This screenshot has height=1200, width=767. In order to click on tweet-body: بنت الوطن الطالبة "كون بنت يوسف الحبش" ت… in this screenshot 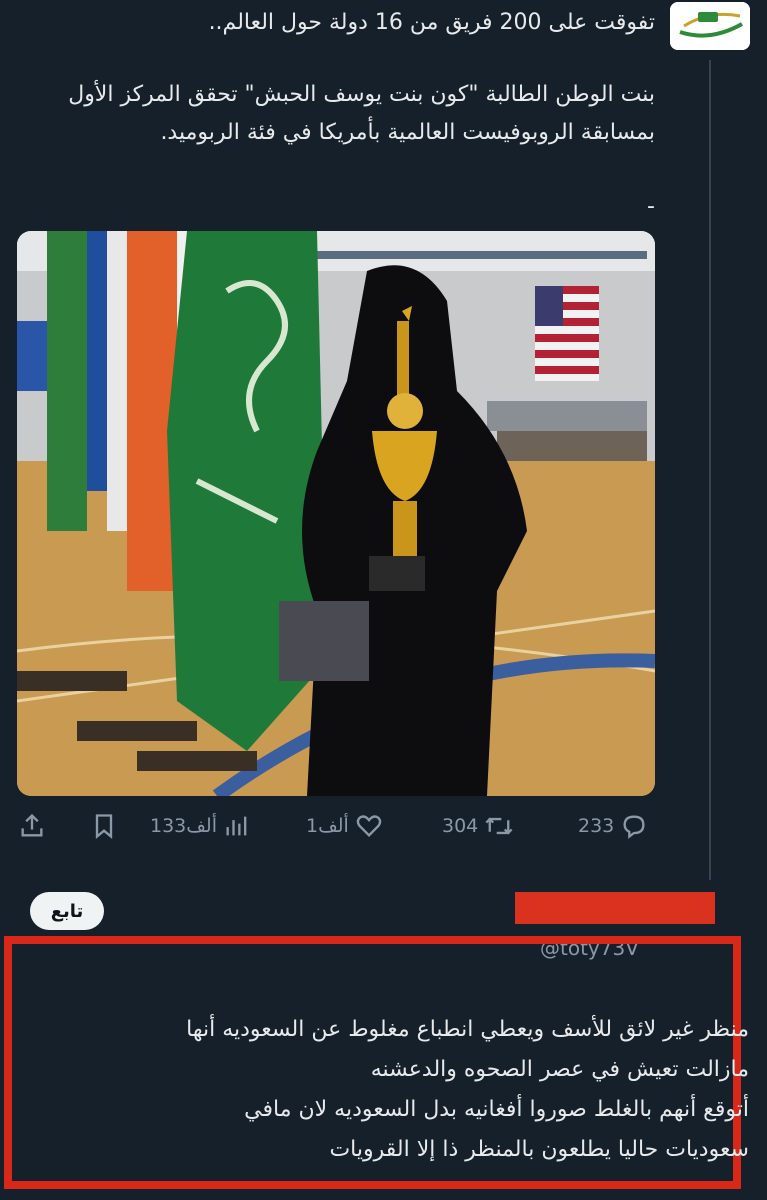, I will do `click(361, 113)`.